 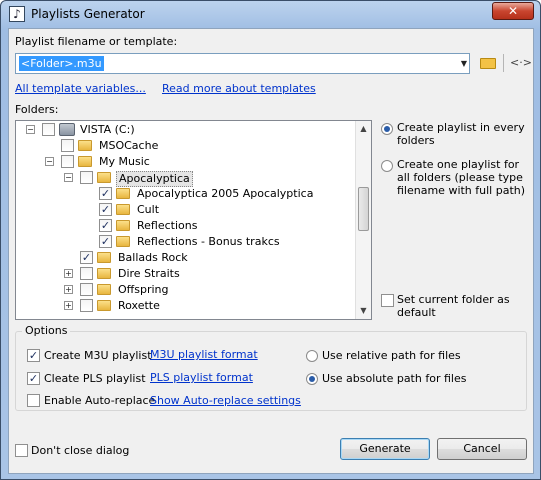 I want to click on tree-item-label: Reflections, so click(x=167, y=226).